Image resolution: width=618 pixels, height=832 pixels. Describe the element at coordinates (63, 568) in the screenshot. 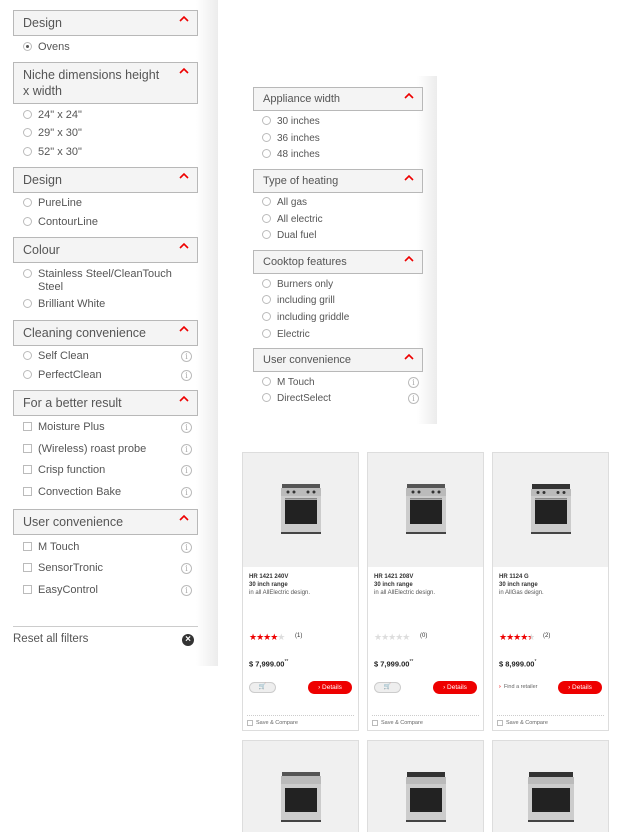

I see `filter-option-sensortronic: SensorTronic` at that location.